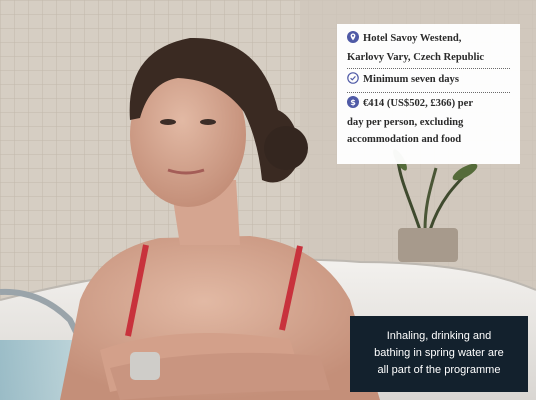 This screenshot has height=400, width=536. I want to click on duration-text: Minimum seven days, so click(411, 79).